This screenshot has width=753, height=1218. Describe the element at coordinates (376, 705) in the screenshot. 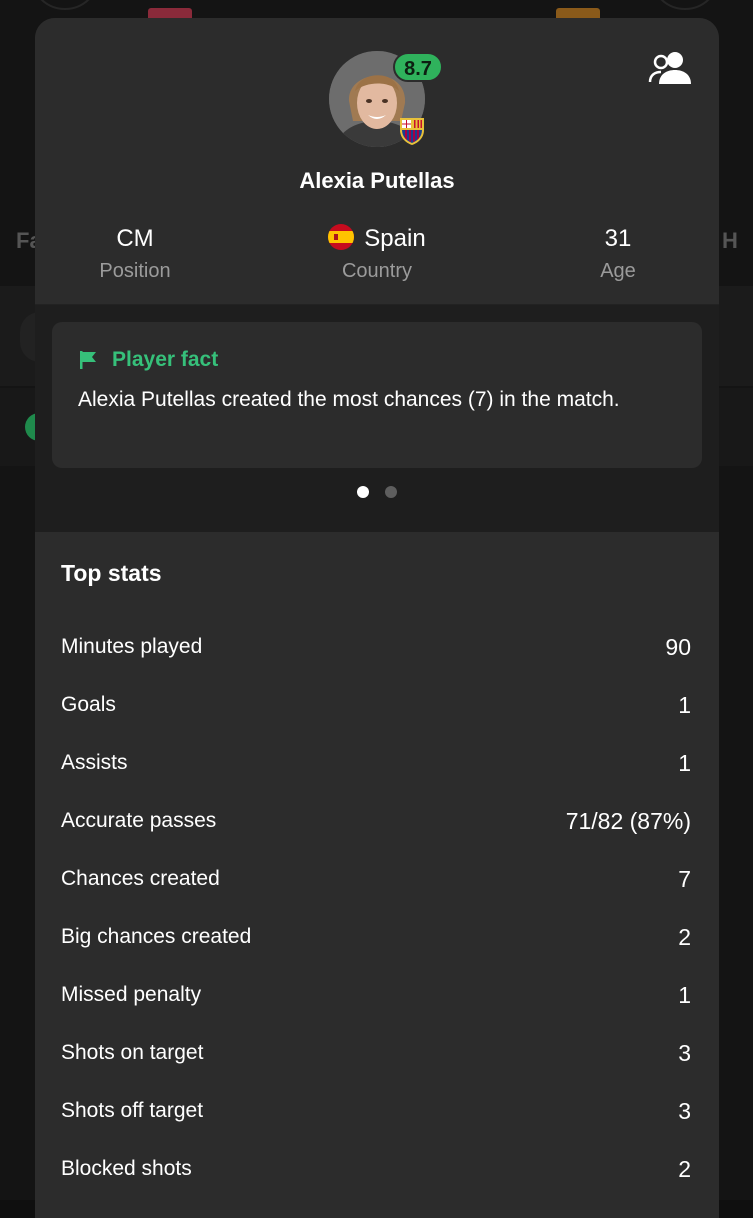

I see `stat-row: Goals 1` at that location.